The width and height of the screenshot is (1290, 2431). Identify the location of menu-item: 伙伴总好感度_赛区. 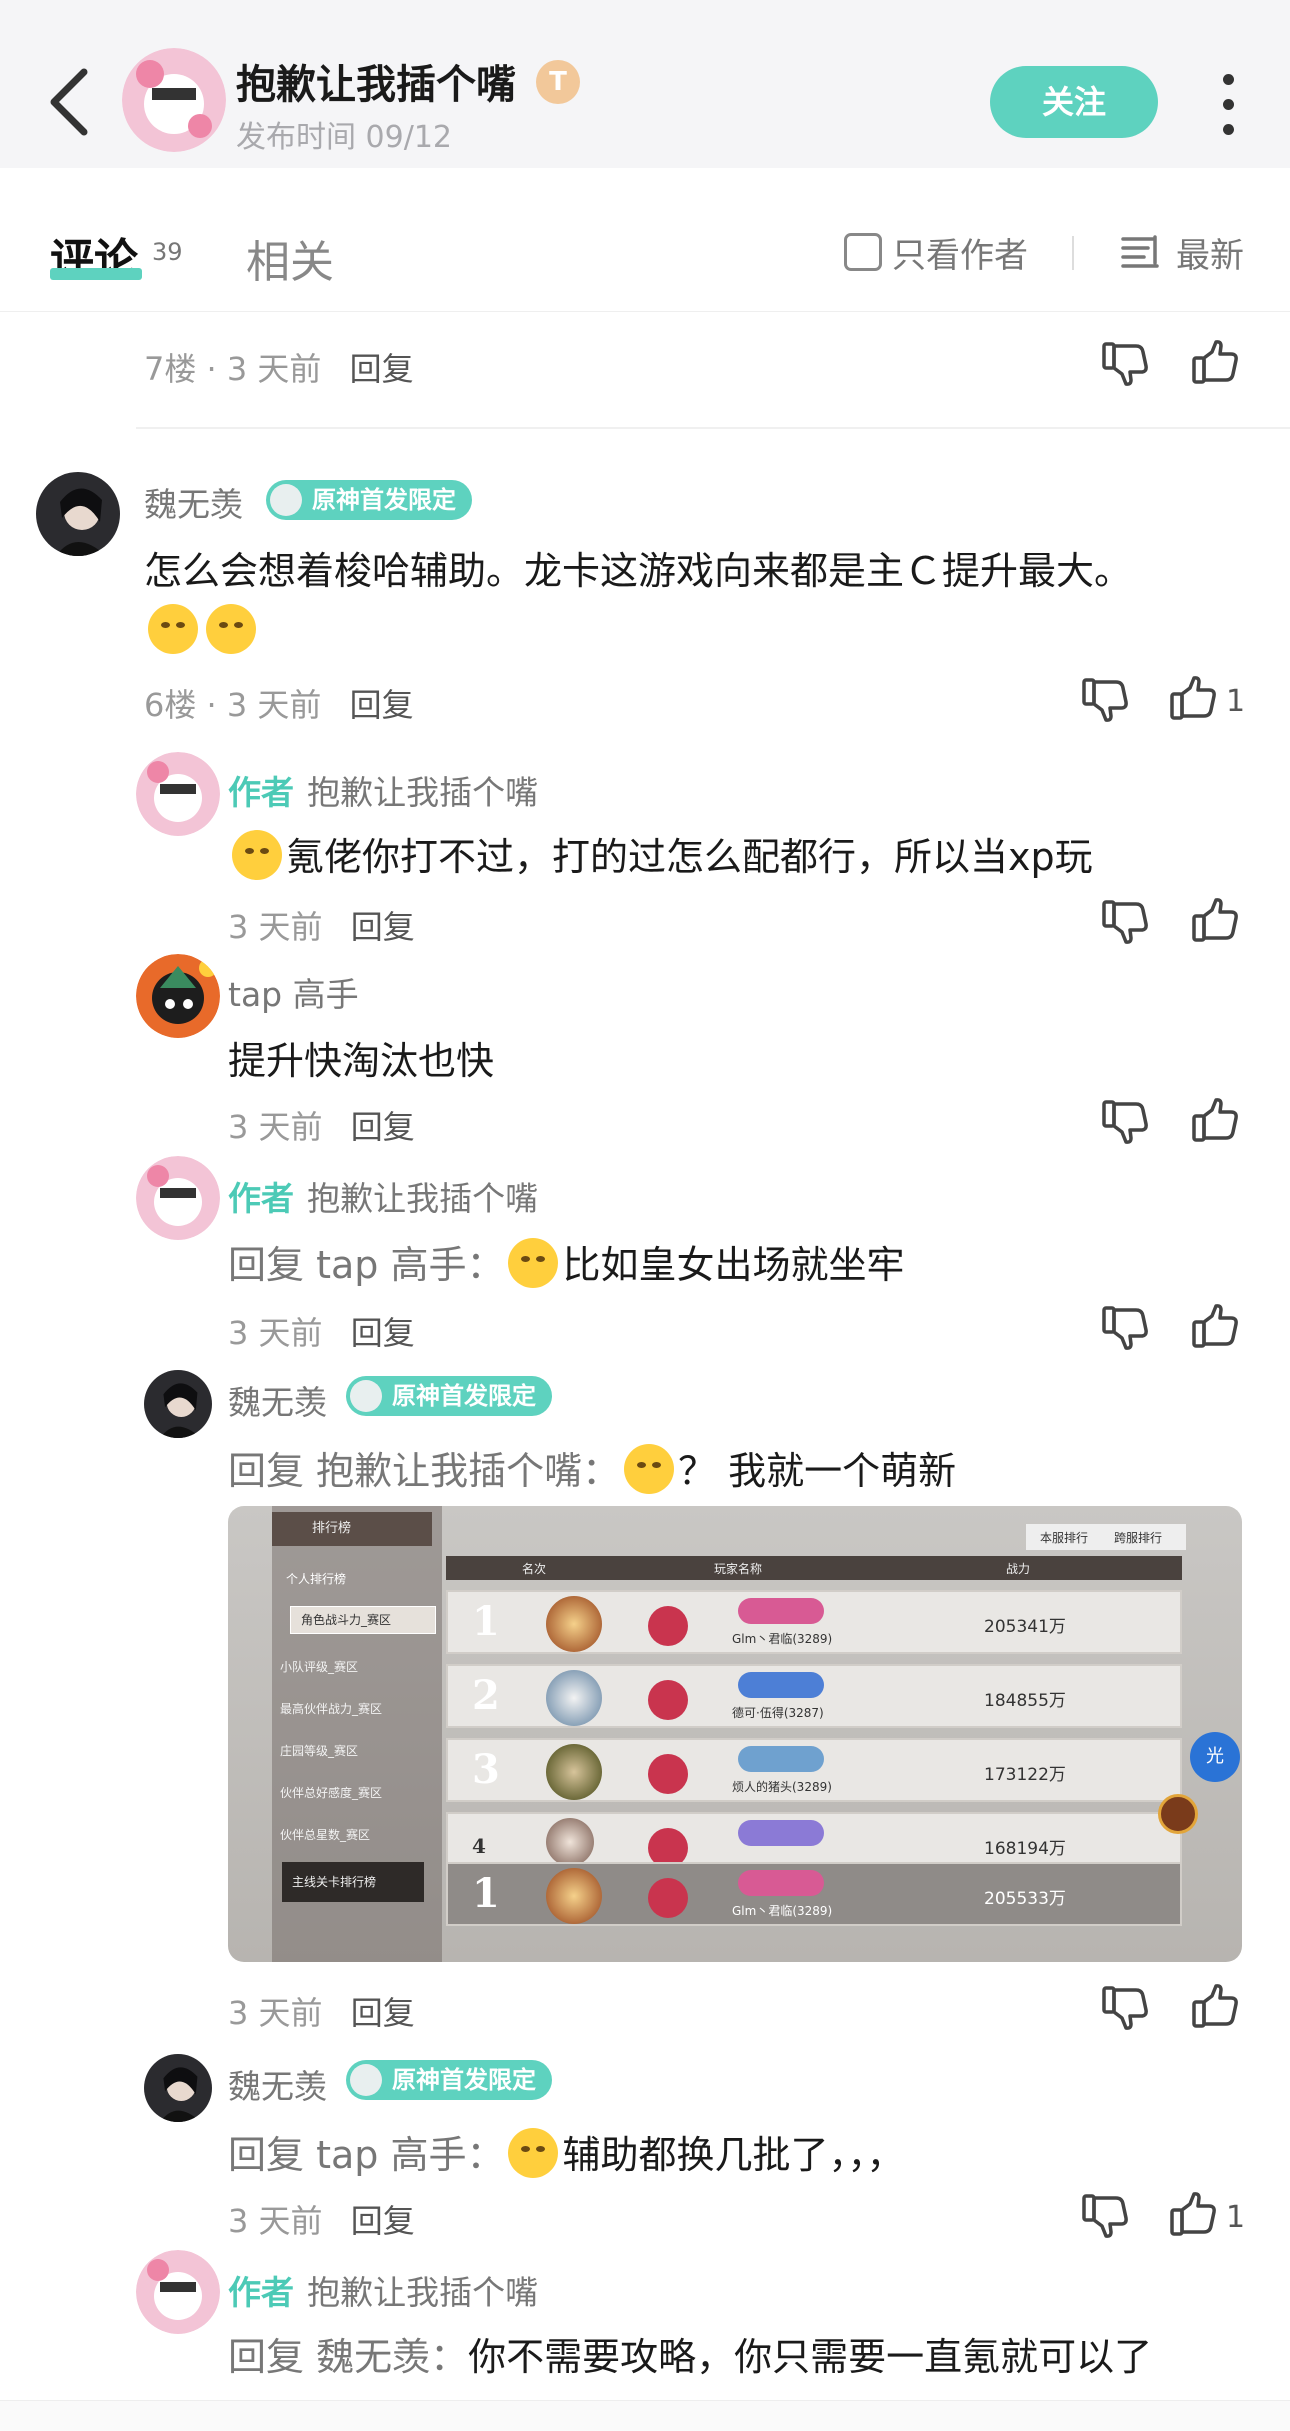
(331, 1793).